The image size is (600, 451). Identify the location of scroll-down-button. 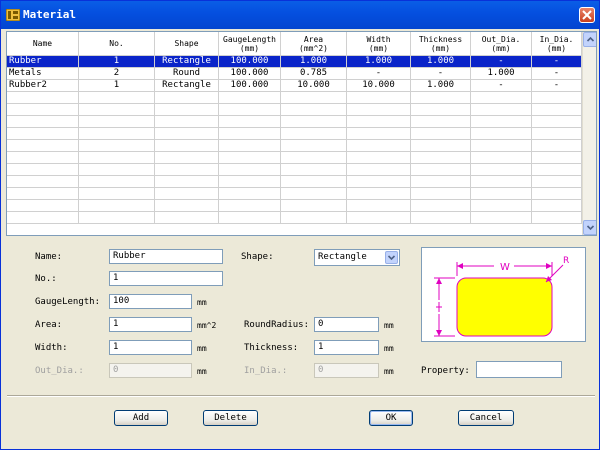
(589, 227).